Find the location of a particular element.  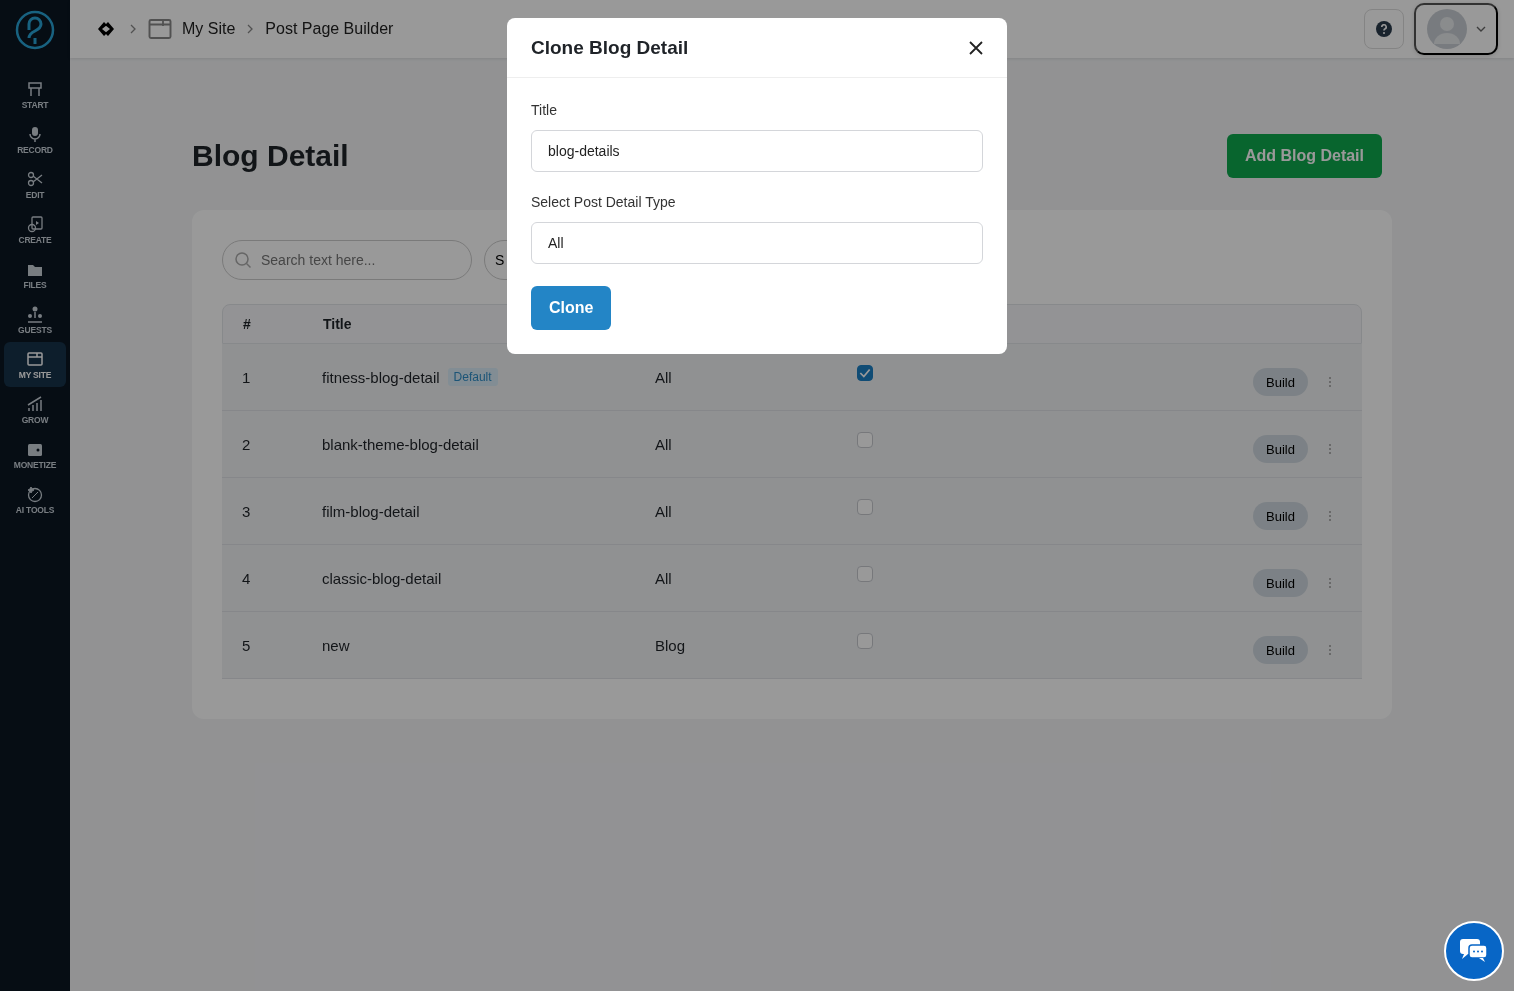

close-icon is located at coordinates (976, 47).